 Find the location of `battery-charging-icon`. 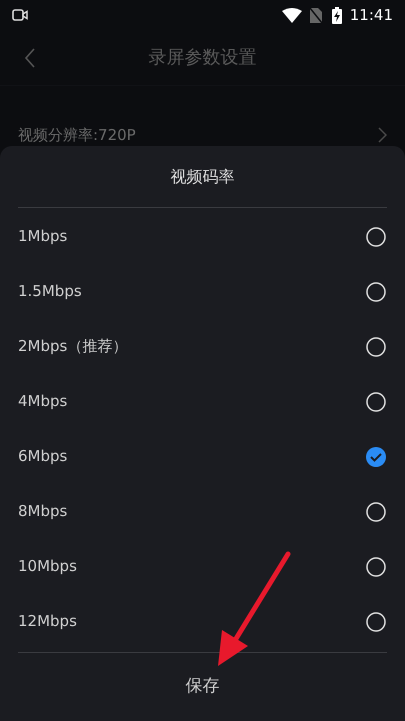

battery-charging-icon is located at coordinates (337, 15).